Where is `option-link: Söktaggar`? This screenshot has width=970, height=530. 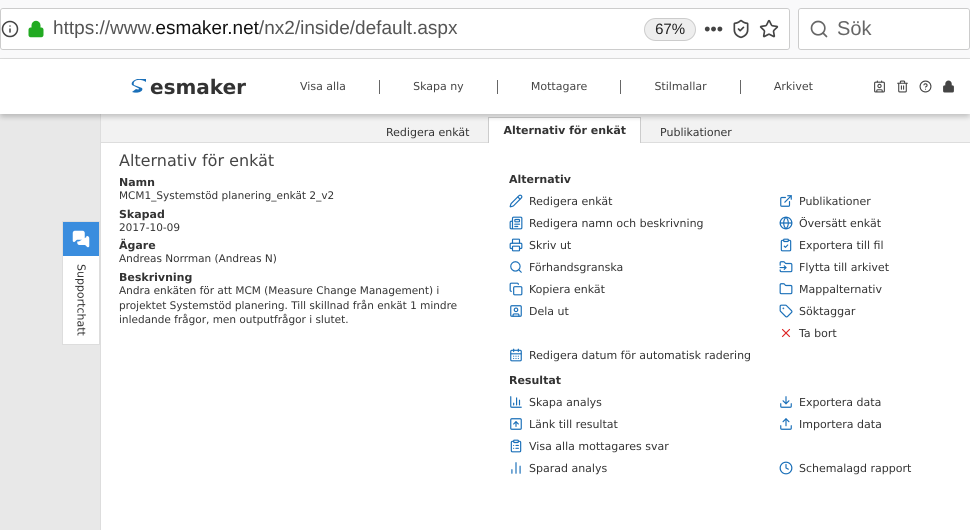 option-link: Söktaggar is located at coordinates (865, 311).